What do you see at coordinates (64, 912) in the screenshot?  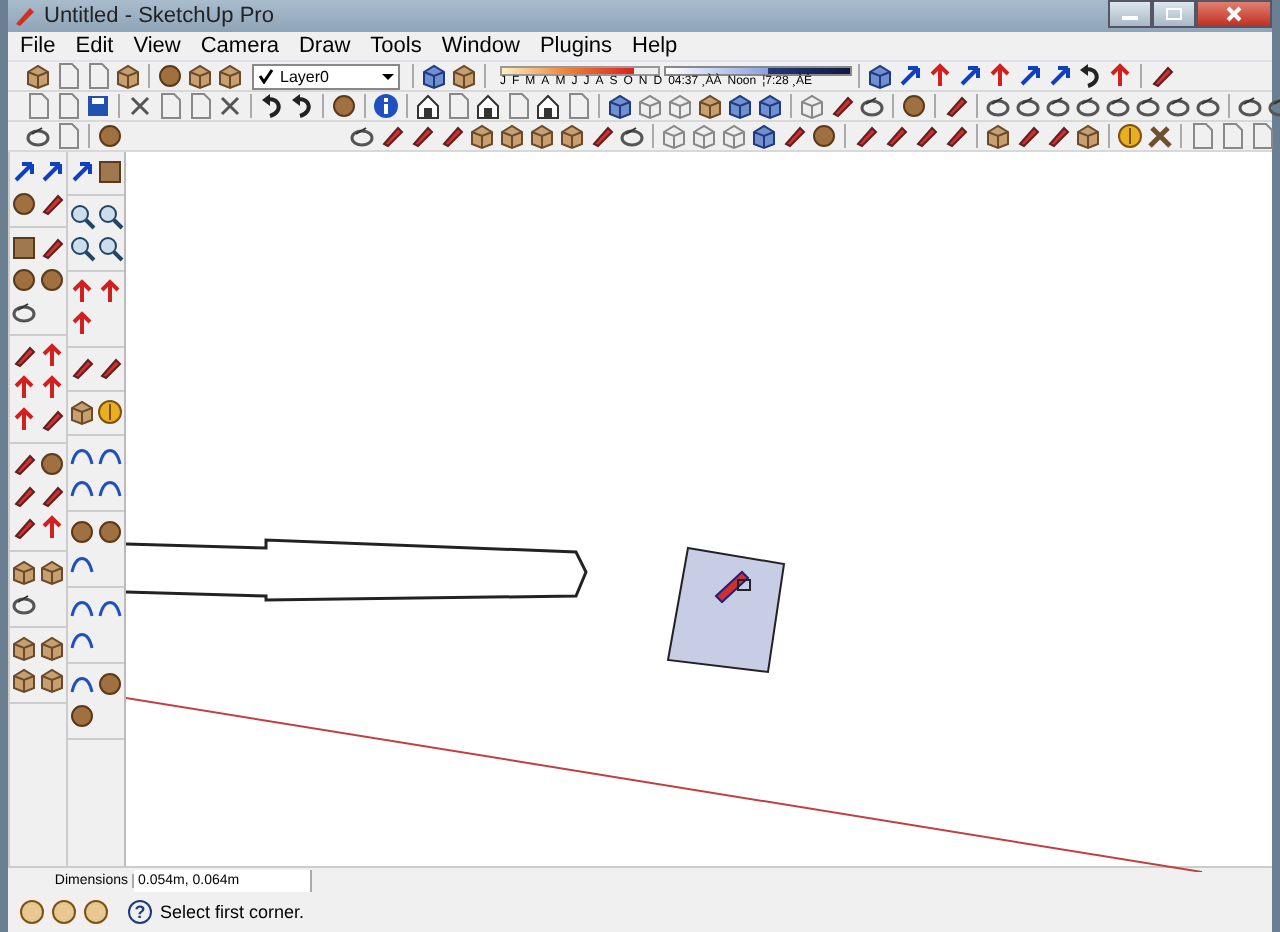 I see `credits-icon` at bounding box center [64, 912].